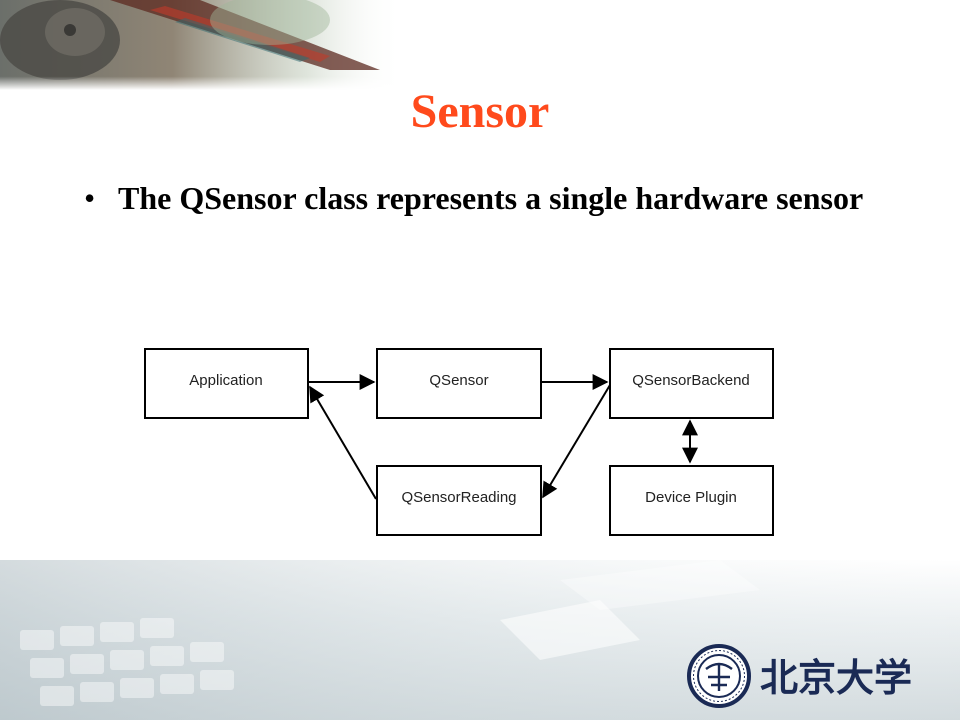 This screenshot has width=960, height=720. What do you see at coordinates (343, 442) in the screenshot?
I see `edge-qsensorreading-to-application` at bounding box center [343, 442].